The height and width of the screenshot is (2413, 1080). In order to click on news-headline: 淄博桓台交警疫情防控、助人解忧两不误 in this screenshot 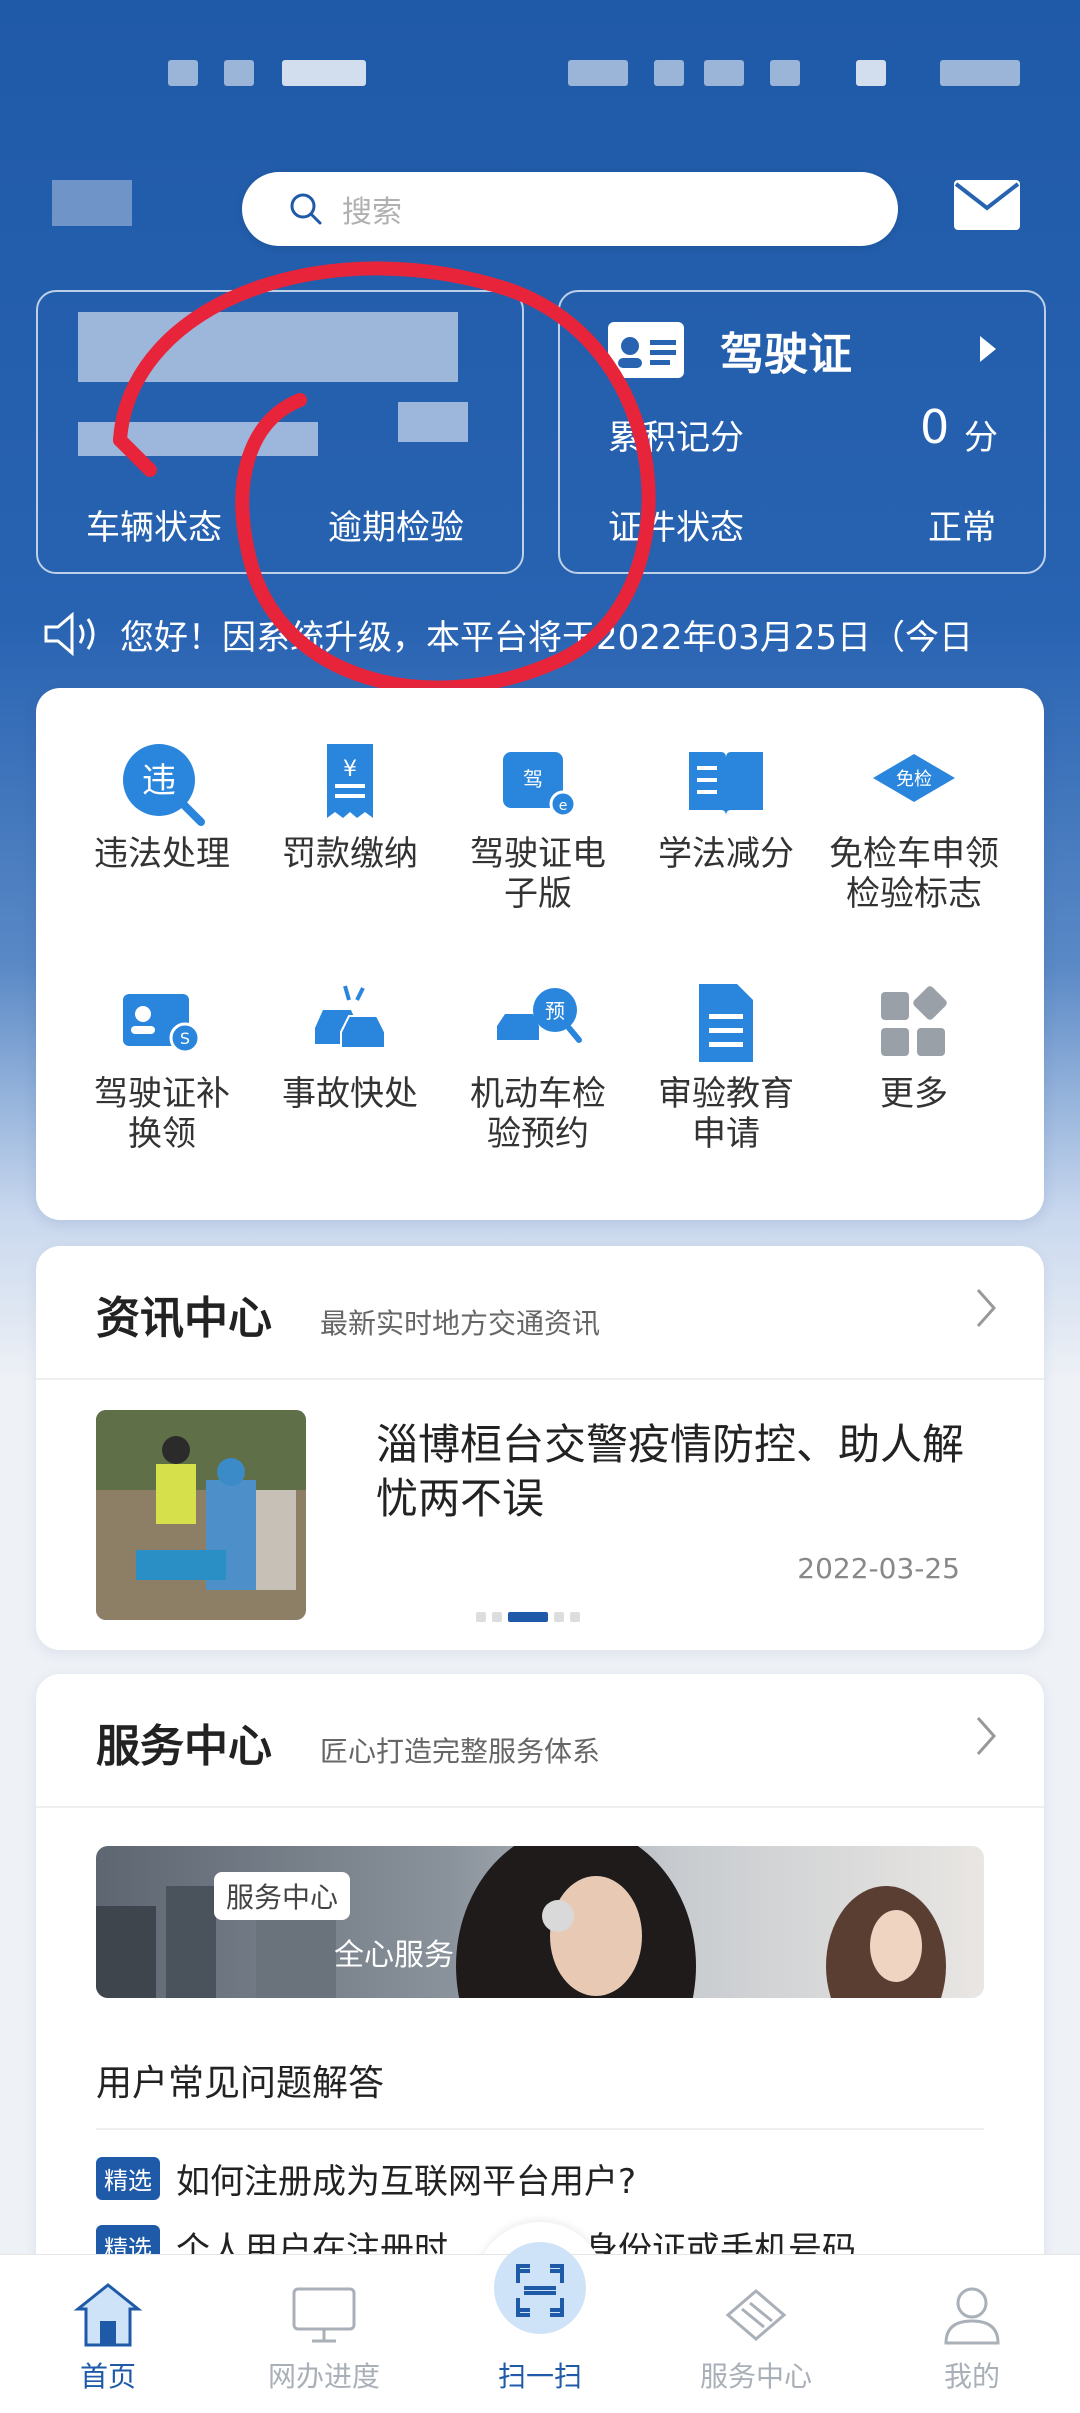, I will do `click(676, 1472)`.